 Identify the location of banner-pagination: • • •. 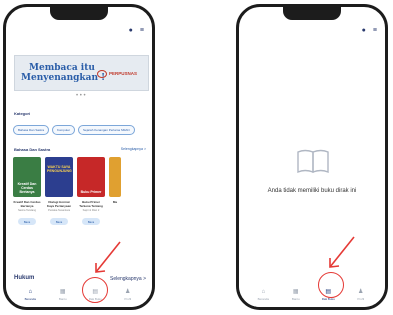
(81, 96).